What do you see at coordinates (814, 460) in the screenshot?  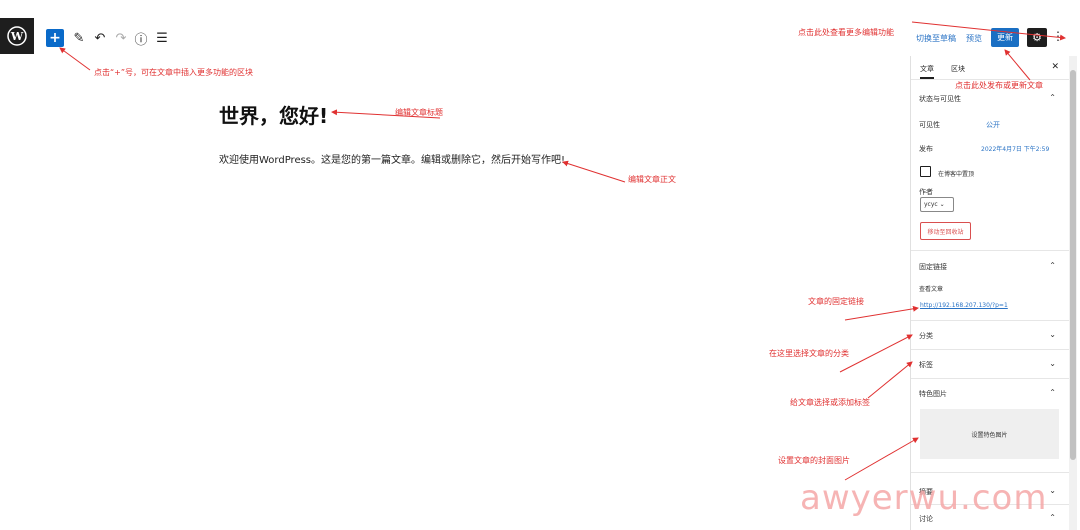 I see `annotation-cover: 设置文章的封面图片` at bounding box center [814, 460].